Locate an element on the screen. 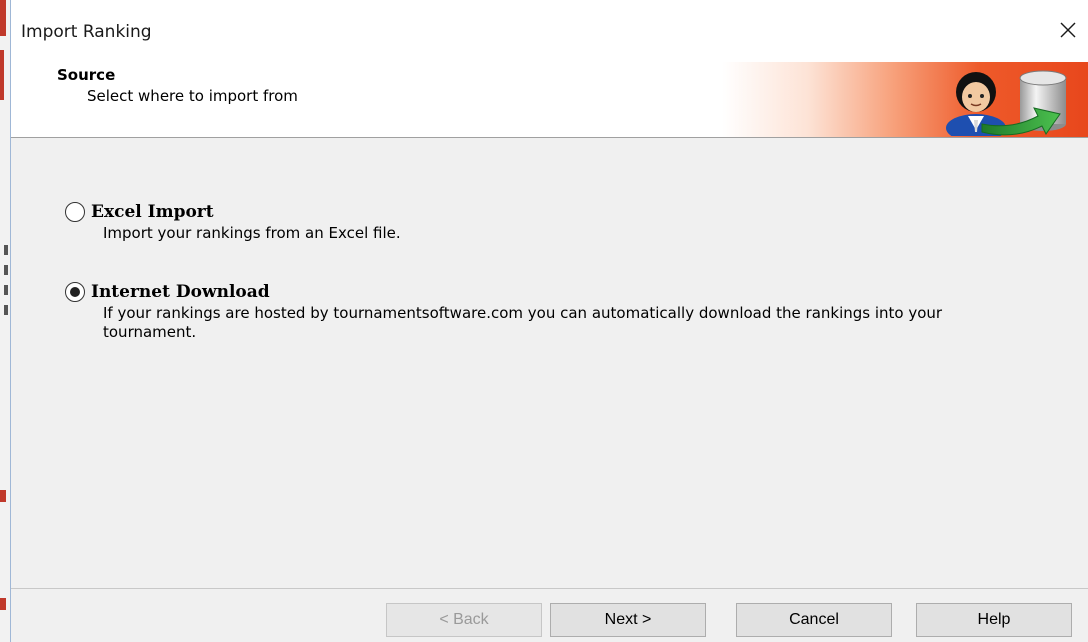  title-bar: Import Ranking is located at coordinates (549, 31).